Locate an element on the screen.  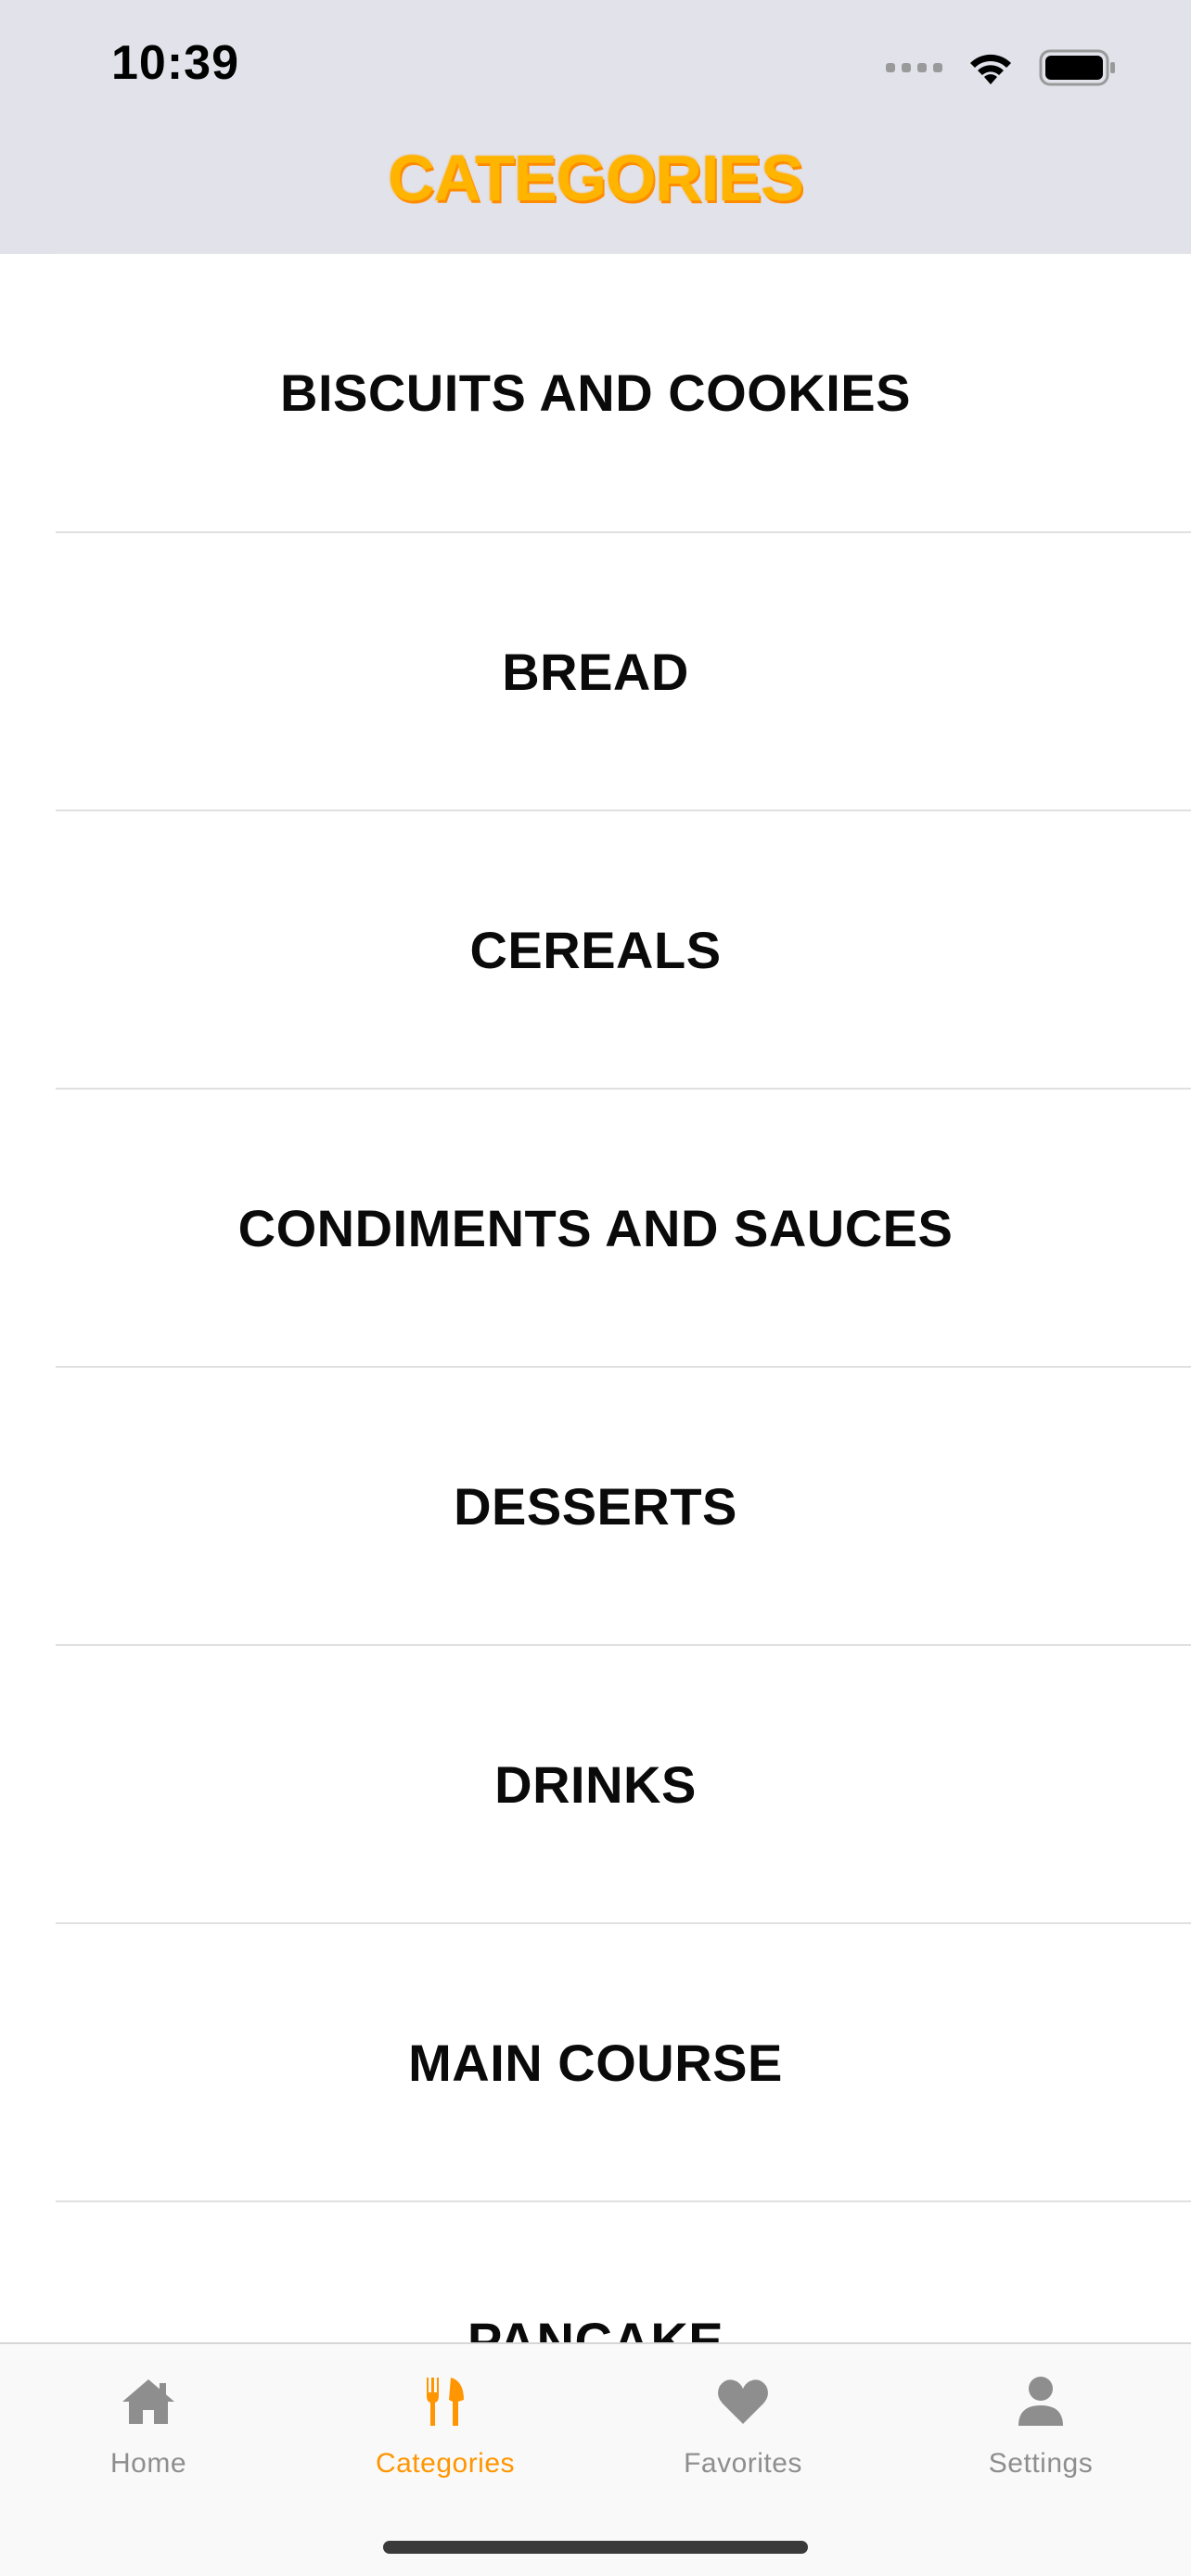
status-indicators is located at coordinates (1001, 68).